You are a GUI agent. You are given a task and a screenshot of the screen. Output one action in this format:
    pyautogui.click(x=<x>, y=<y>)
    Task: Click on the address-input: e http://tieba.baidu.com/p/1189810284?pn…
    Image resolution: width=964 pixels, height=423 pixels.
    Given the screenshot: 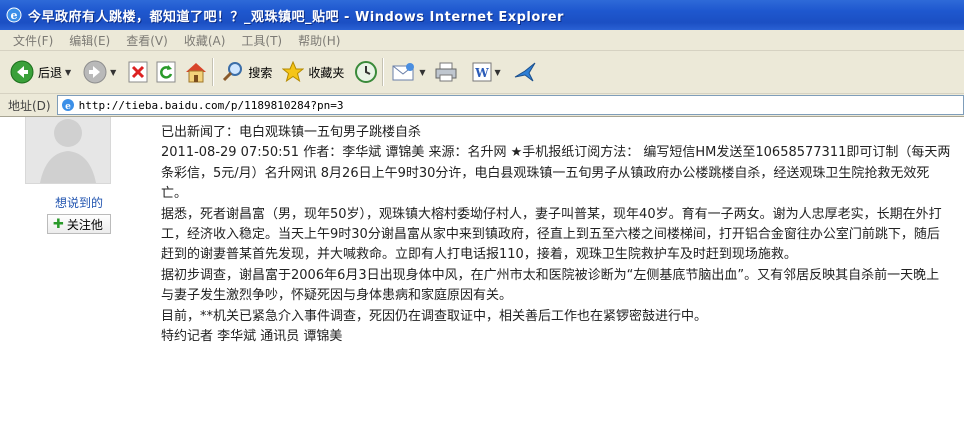 What is the action you would take?
    pyautogui.click(x=510, y=105)
    